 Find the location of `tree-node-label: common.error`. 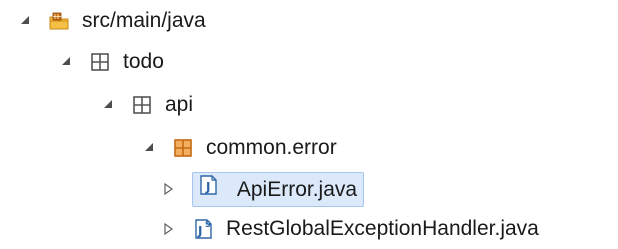

tree-node-label: common.error is located at coordinates (271, 147).